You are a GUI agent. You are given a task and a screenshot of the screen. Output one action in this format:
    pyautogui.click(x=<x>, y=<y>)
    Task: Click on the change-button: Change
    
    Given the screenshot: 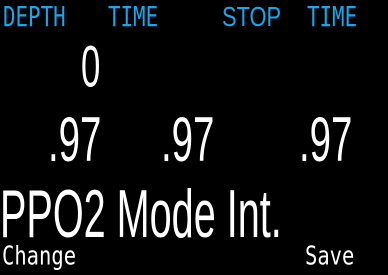 What is the action you would take?
    pyautogui.click(x=39, y=256)
    